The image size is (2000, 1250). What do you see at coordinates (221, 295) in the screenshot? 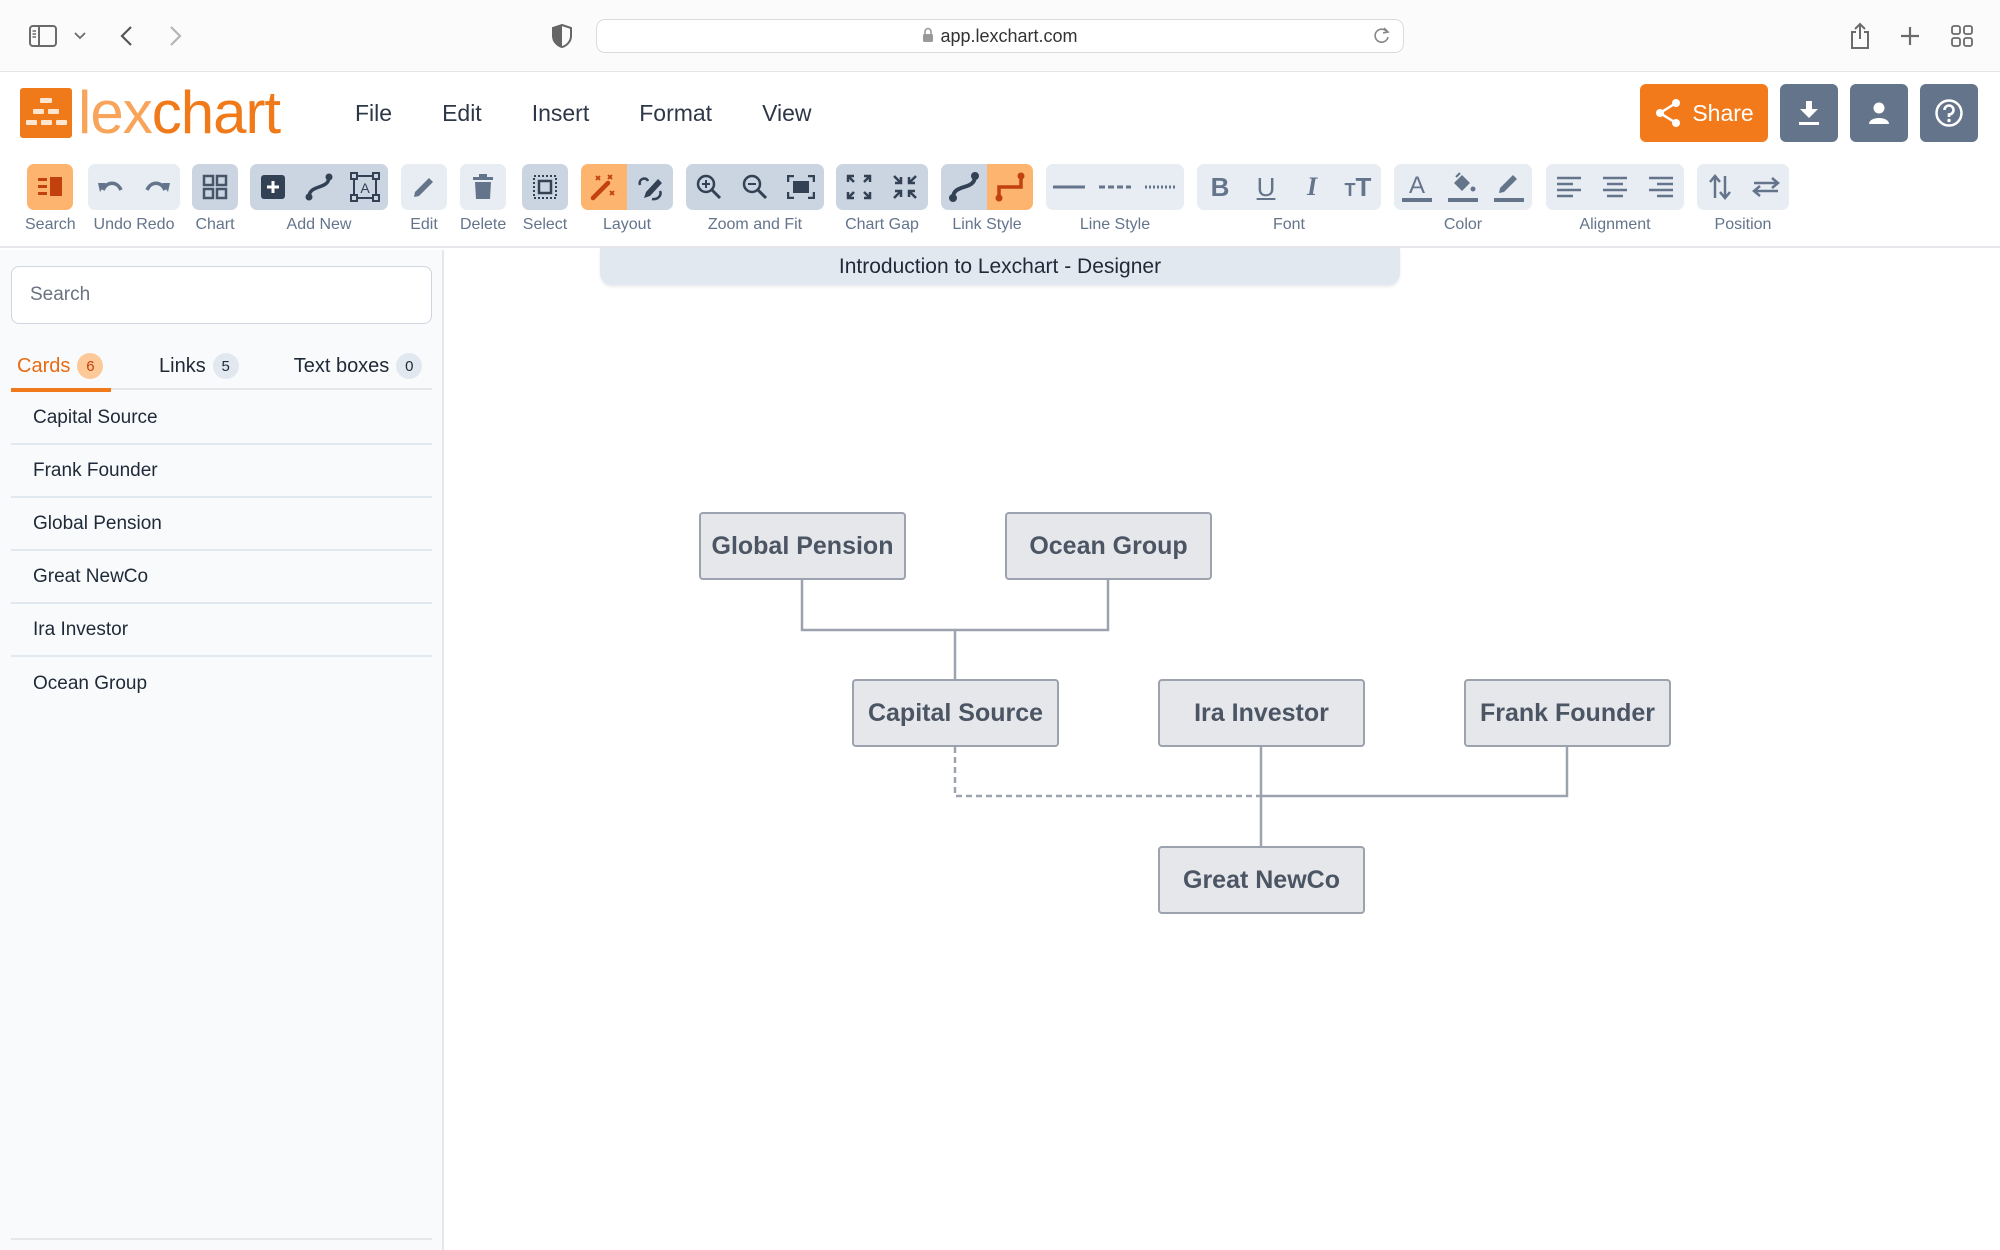
I see `sidebar-search-input` at bounding box center [221, 295].